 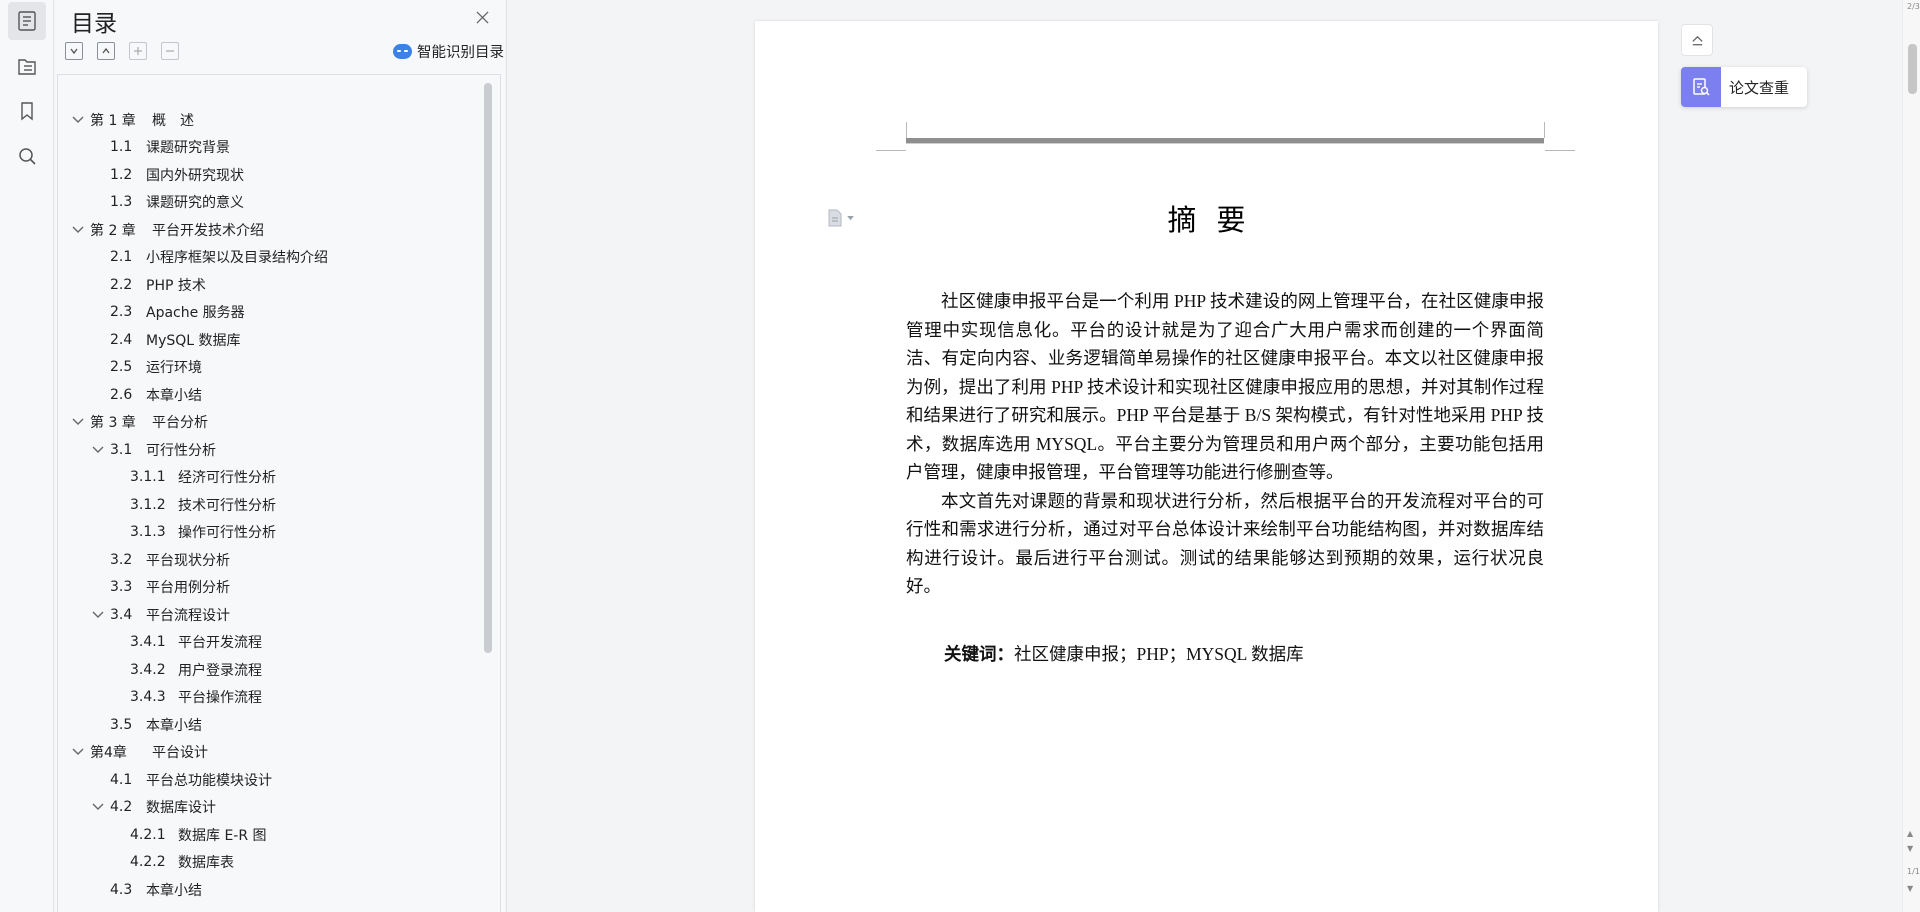 I want to click on smart-toc-label: 智能识别目录, so click(x=460, y=53).